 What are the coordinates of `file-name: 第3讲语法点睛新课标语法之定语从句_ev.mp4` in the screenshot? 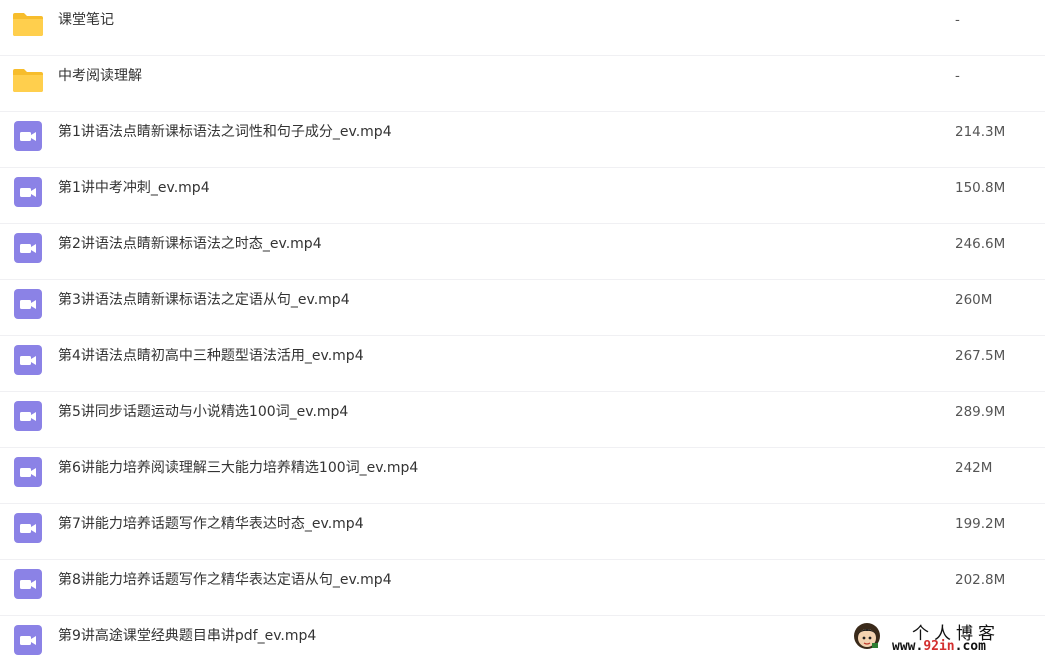 It's located at (204, 300).